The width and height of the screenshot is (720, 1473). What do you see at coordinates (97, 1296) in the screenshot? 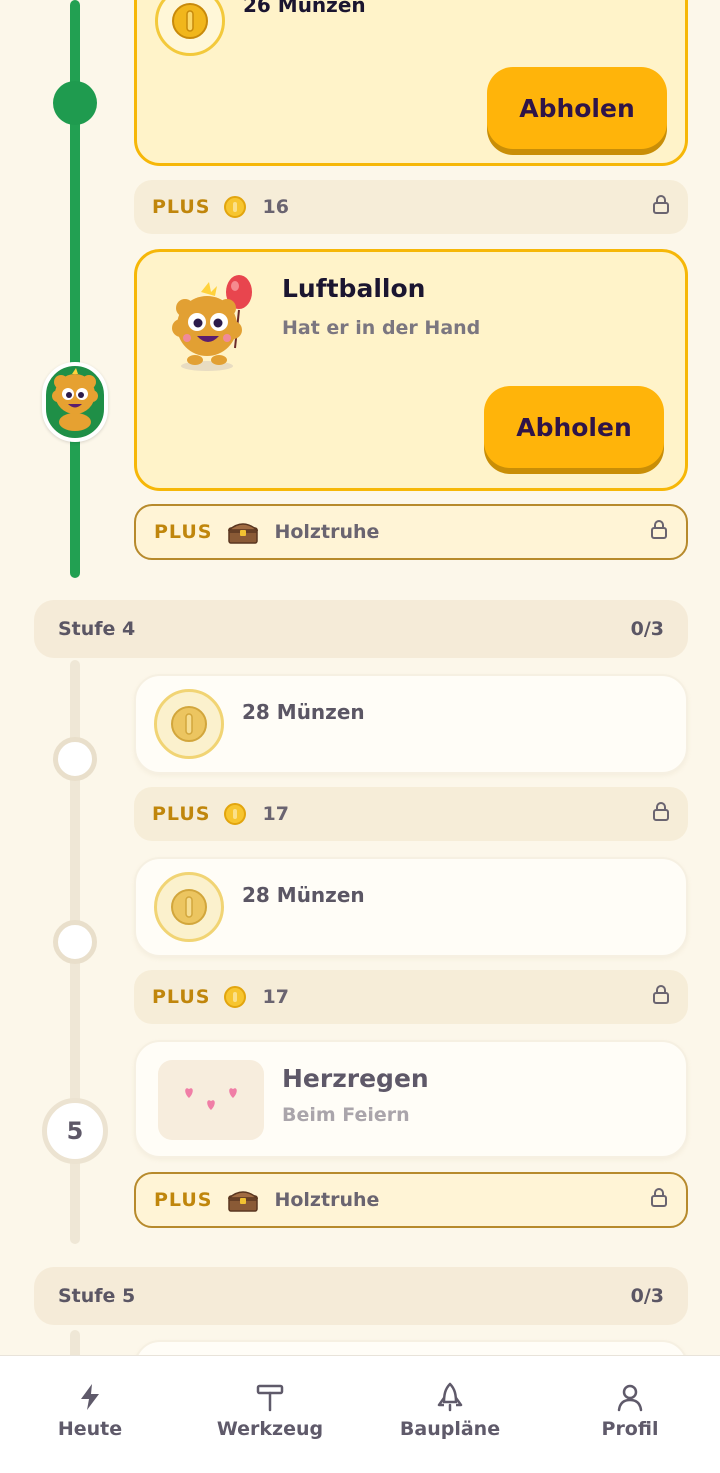
I see `stage-label: Stufe 5` at bounding box center [97, 1296].